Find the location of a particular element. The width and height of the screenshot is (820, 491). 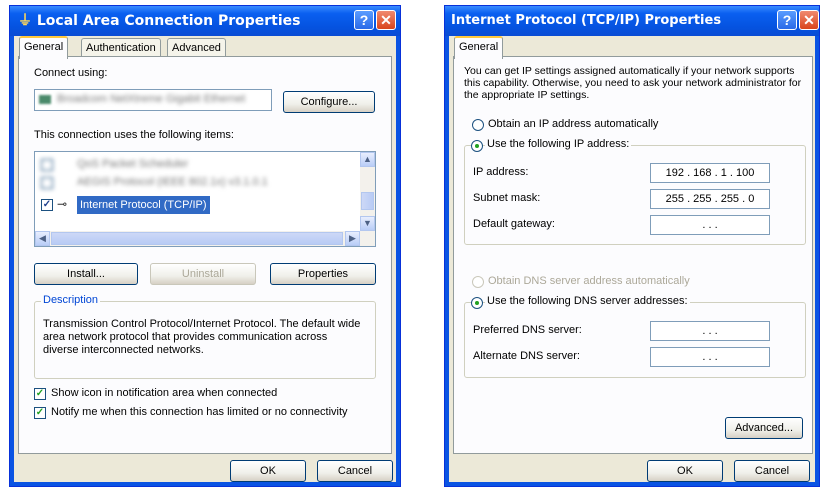

default-gateway-label: Default gateway: is located at coordinates (514, 224).